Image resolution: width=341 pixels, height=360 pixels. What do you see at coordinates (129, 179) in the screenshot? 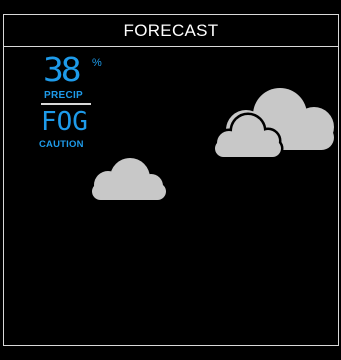
I see `cloud-icon` at bounding box center [129, 179].